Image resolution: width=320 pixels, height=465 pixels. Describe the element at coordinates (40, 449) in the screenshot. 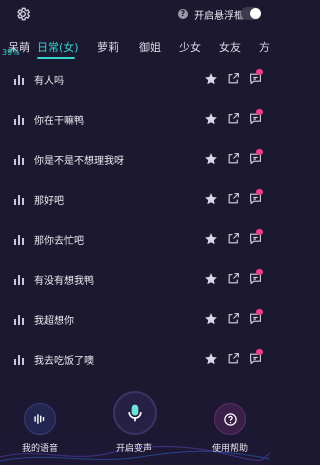

I see `my-voice-label: 我的语音` at that location.